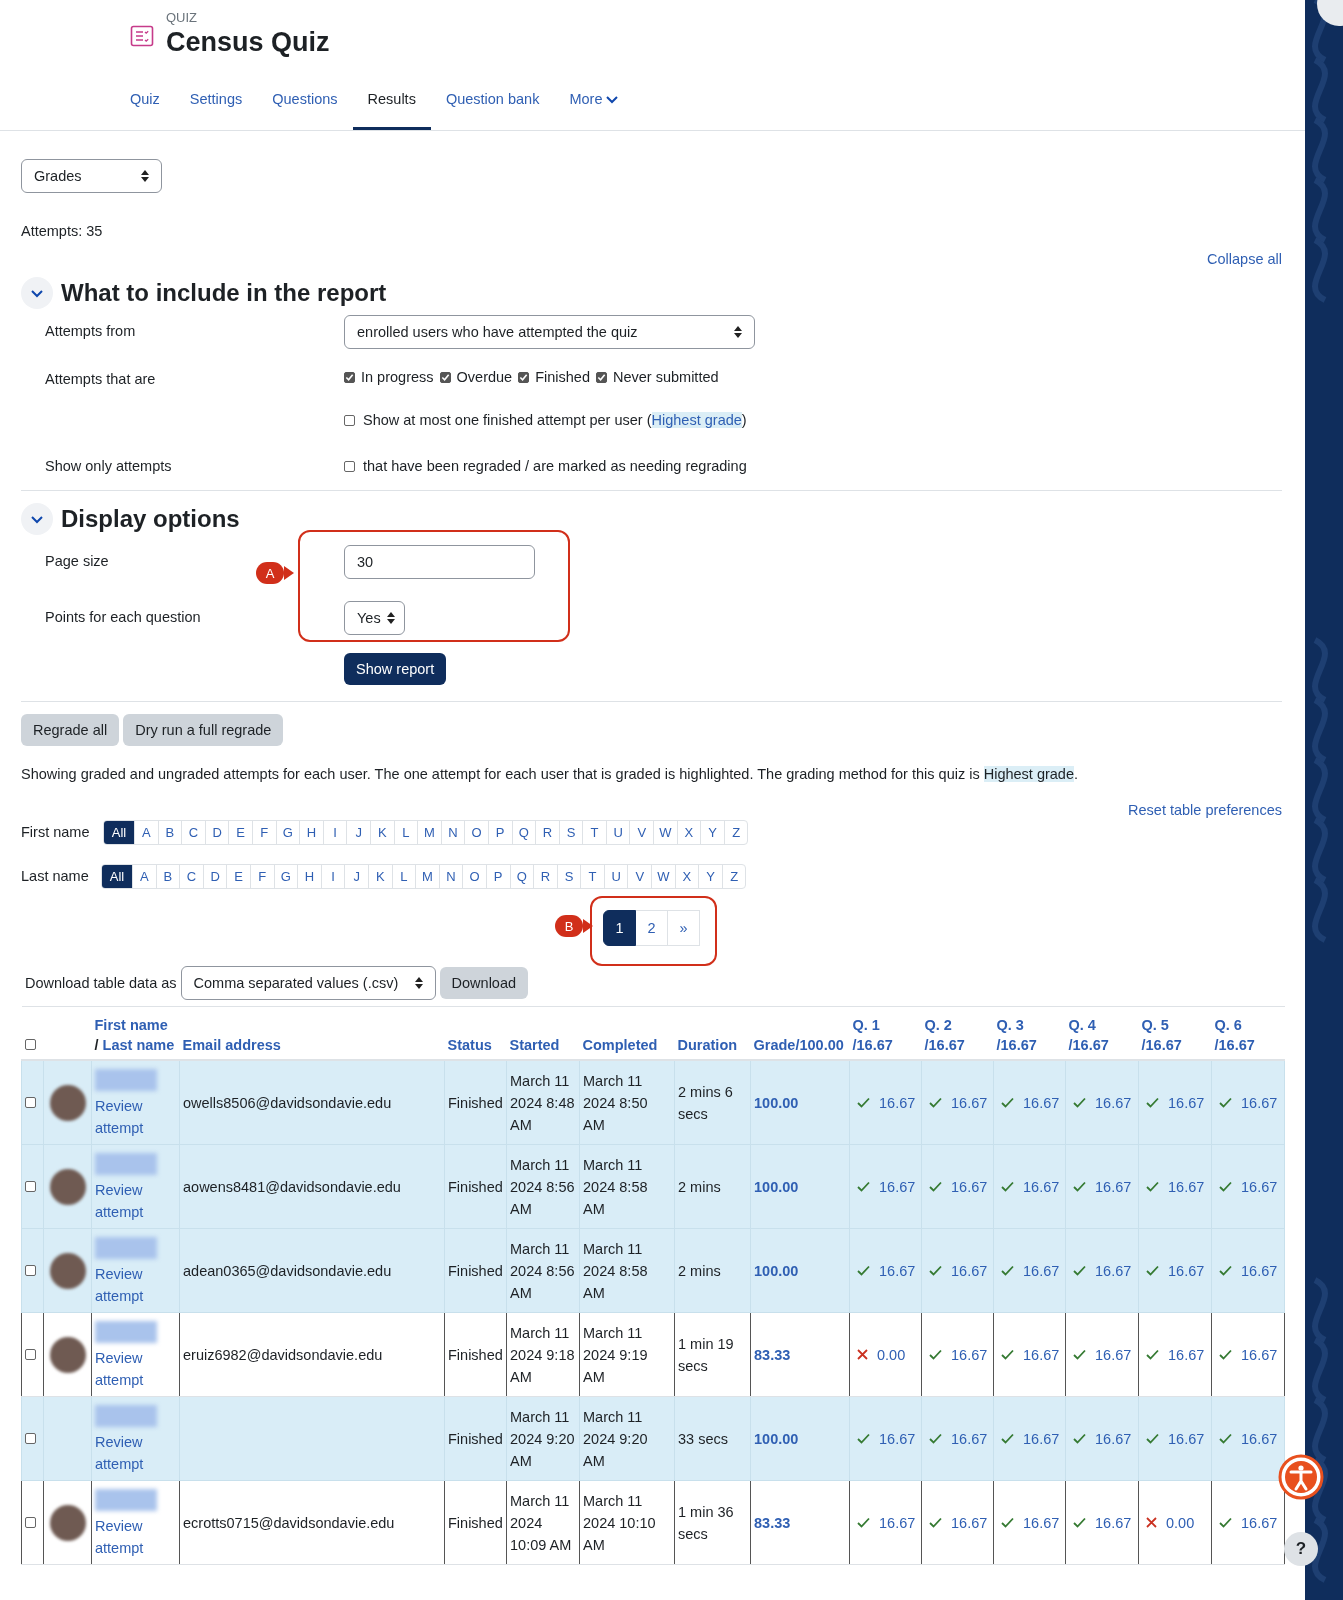  I want to click on attempts-from-select: enrolled users who have attempted the quiz, so click(549, 332).